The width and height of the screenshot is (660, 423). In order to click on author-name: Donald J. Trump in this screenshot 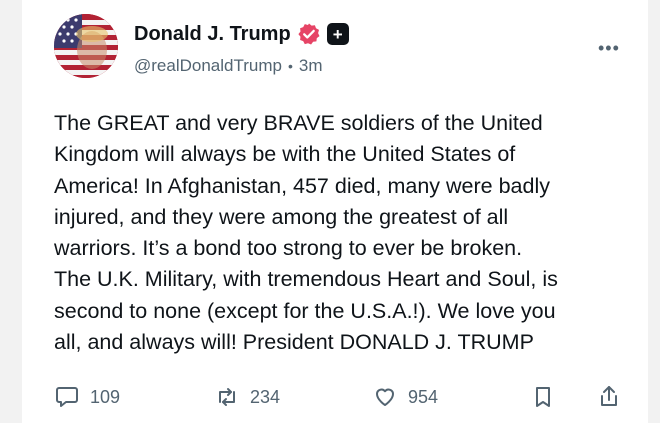, I will do `click(212, 34)`.